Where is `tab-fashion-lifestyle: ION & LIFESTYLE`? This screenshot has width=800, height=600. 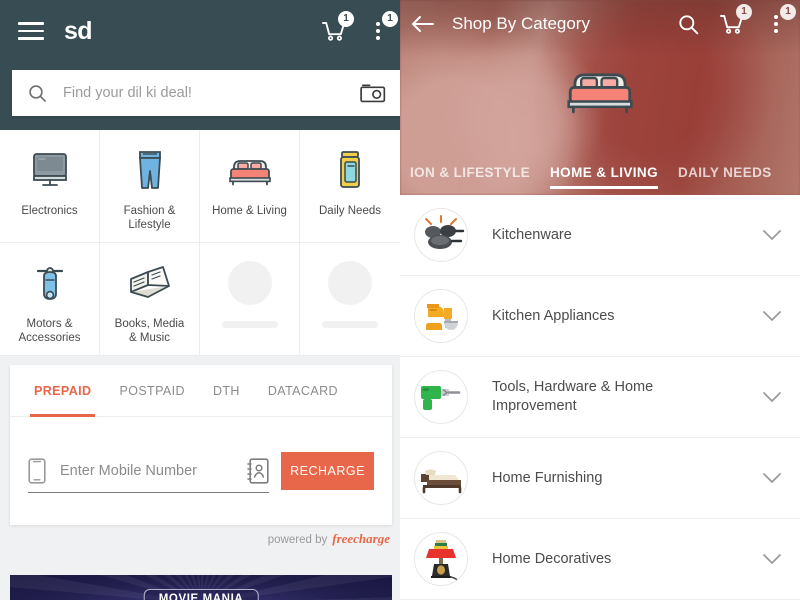 tab-fashion-lifestyle: ION & LIFESTYLE is located at coordinates (470, 172).